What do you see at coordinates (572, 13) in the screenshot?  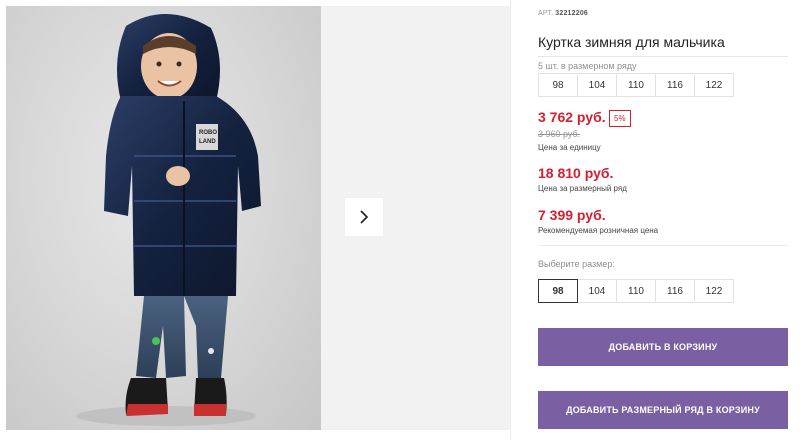 I see `article-number: 32212206` at bounding box center [572, 13].